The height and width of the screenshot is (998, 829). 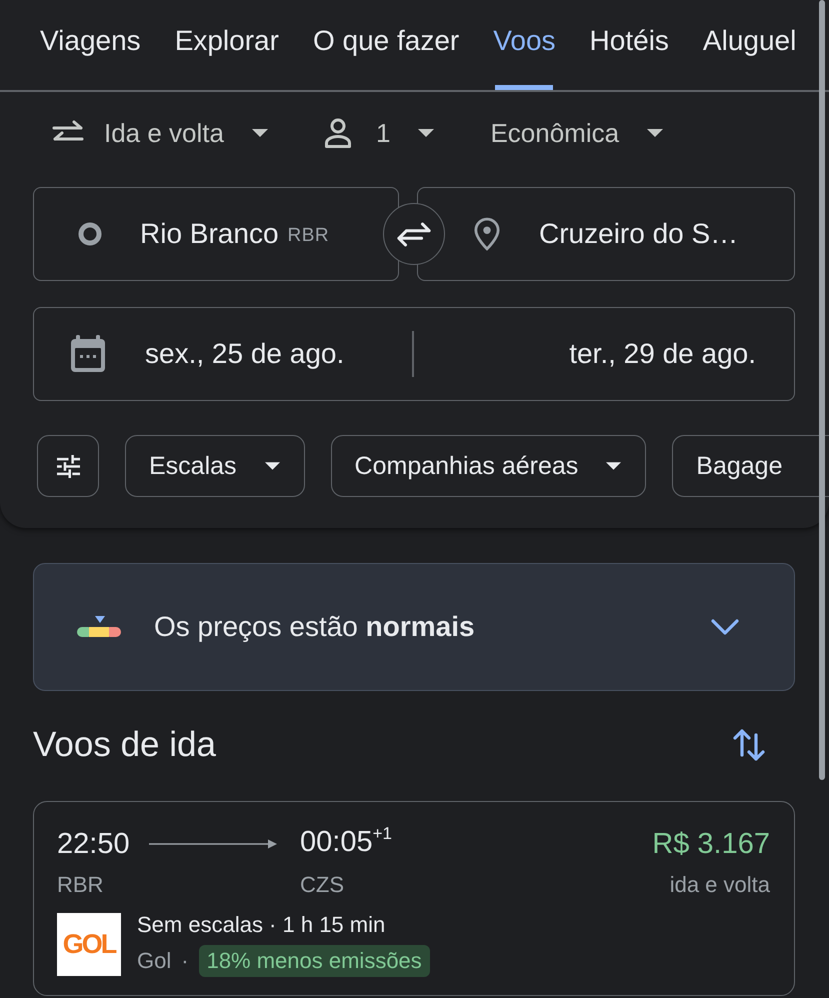 I want to click on dropdown-button: 1, so click(x=379, y=133).